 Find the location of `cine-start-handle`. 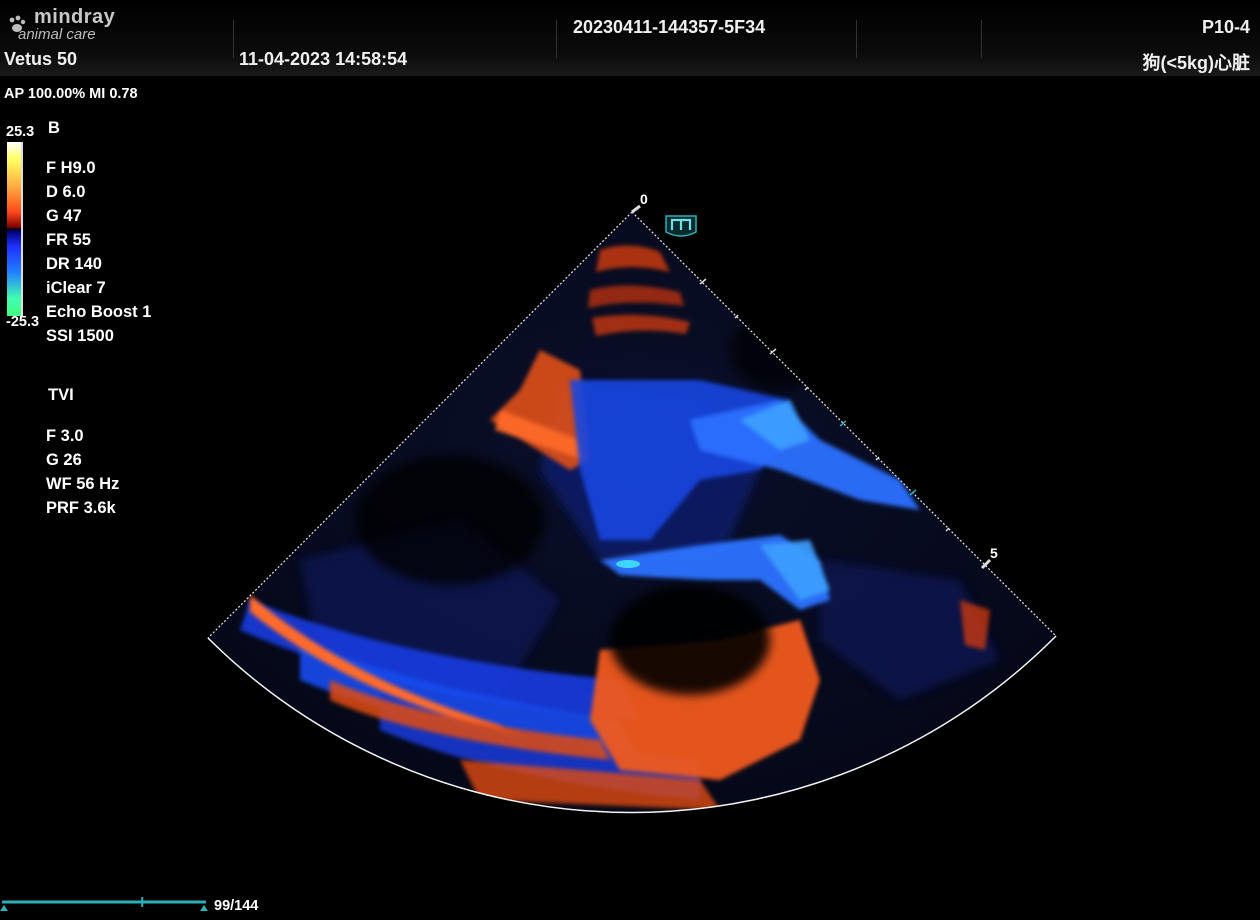

cine-start-handle is located at coordinates (4, 908).